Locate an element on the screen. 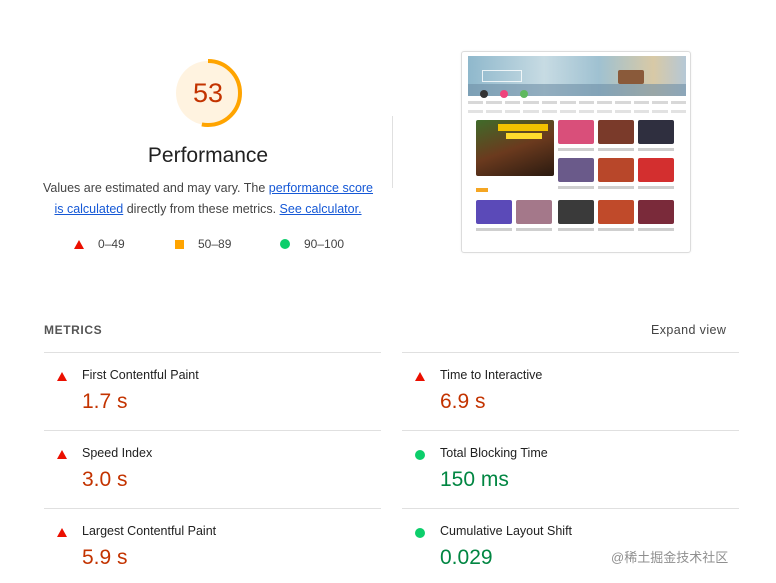 This screenshot has height=583, width=776. metrics-section-title: METRICS is located at coordinates (73, 330).